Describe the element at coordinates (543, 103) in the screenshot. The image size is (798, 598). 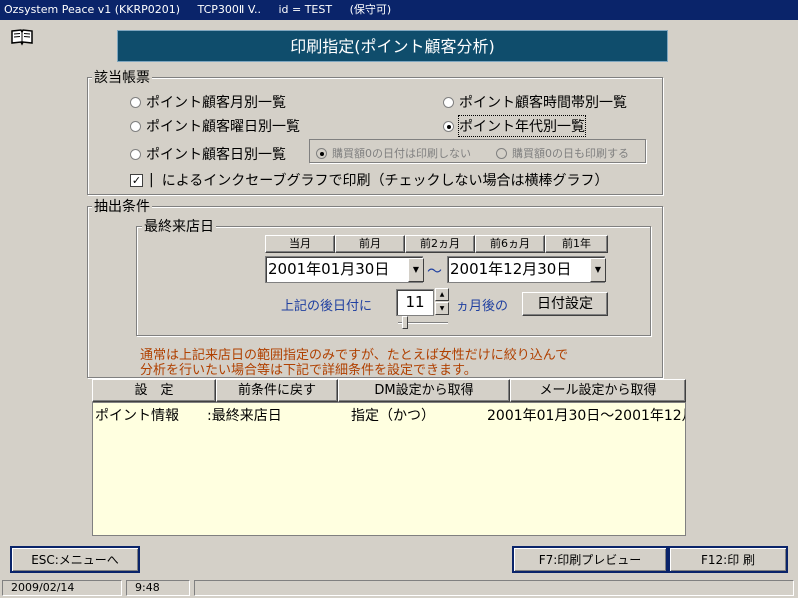
I see `radio-label: ポイント顧客時間帯別一覧` at that location.